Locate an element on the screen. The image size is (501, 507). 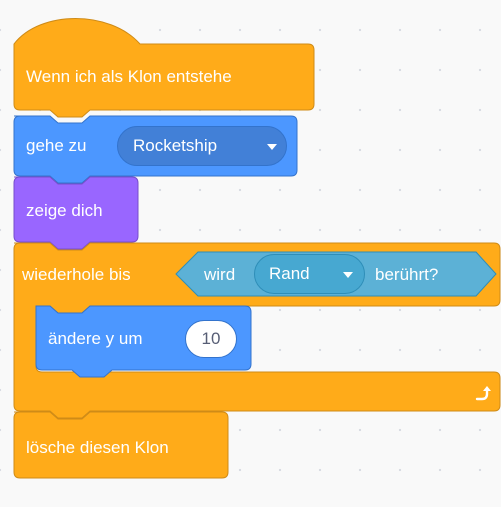
condition-suffix: berührt? is located at coordinates (407, 274).